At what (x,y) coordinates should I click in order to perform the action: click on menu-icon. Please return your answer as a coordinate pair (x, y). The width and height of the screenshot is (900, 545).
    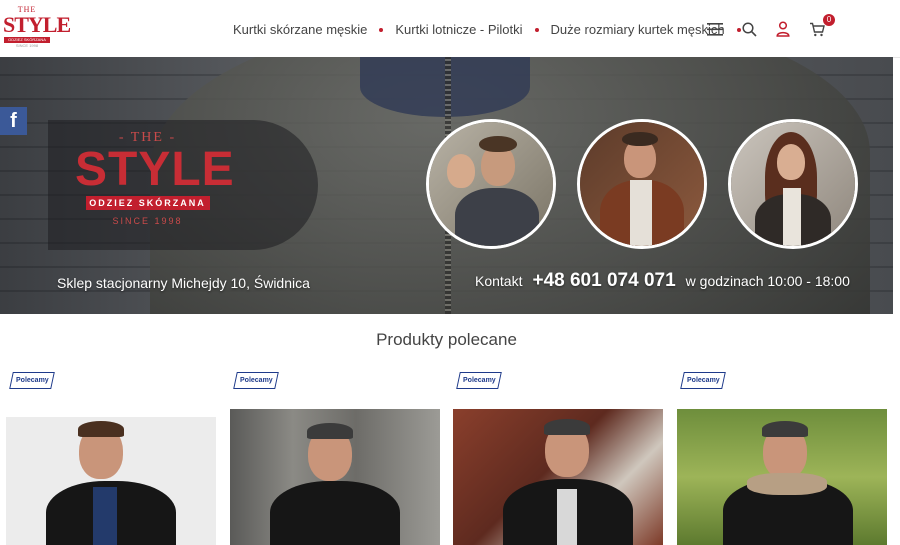
    Looking at the image, I should click on (715, 29).